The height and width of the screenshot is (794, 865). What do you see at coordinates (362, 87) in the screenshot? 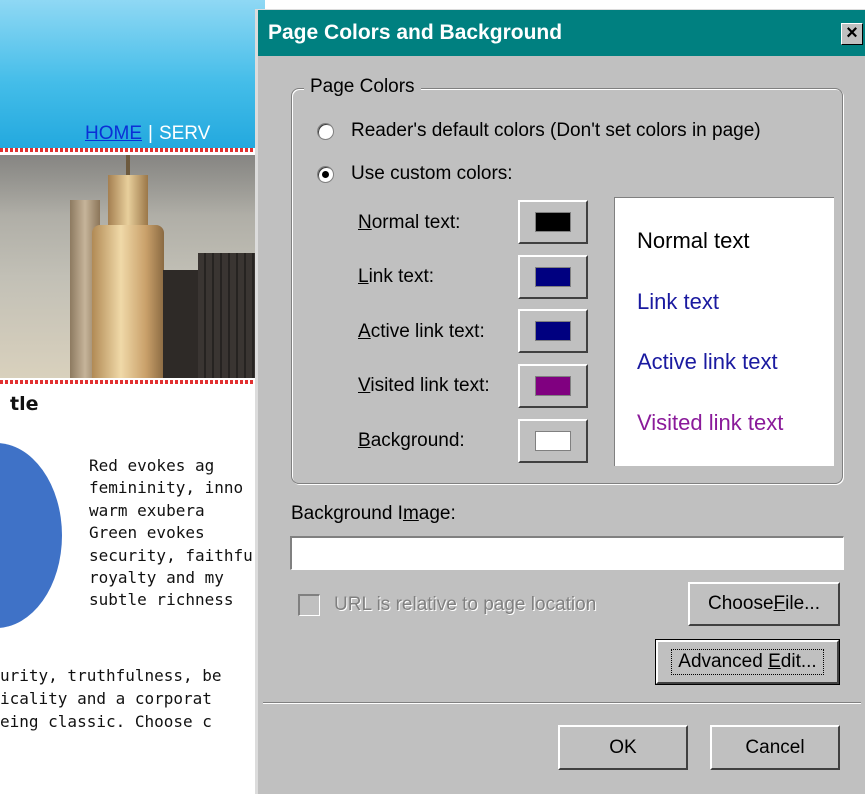
I see `page-colors-group-label: Page Colors` at bounding box center [362, 87].